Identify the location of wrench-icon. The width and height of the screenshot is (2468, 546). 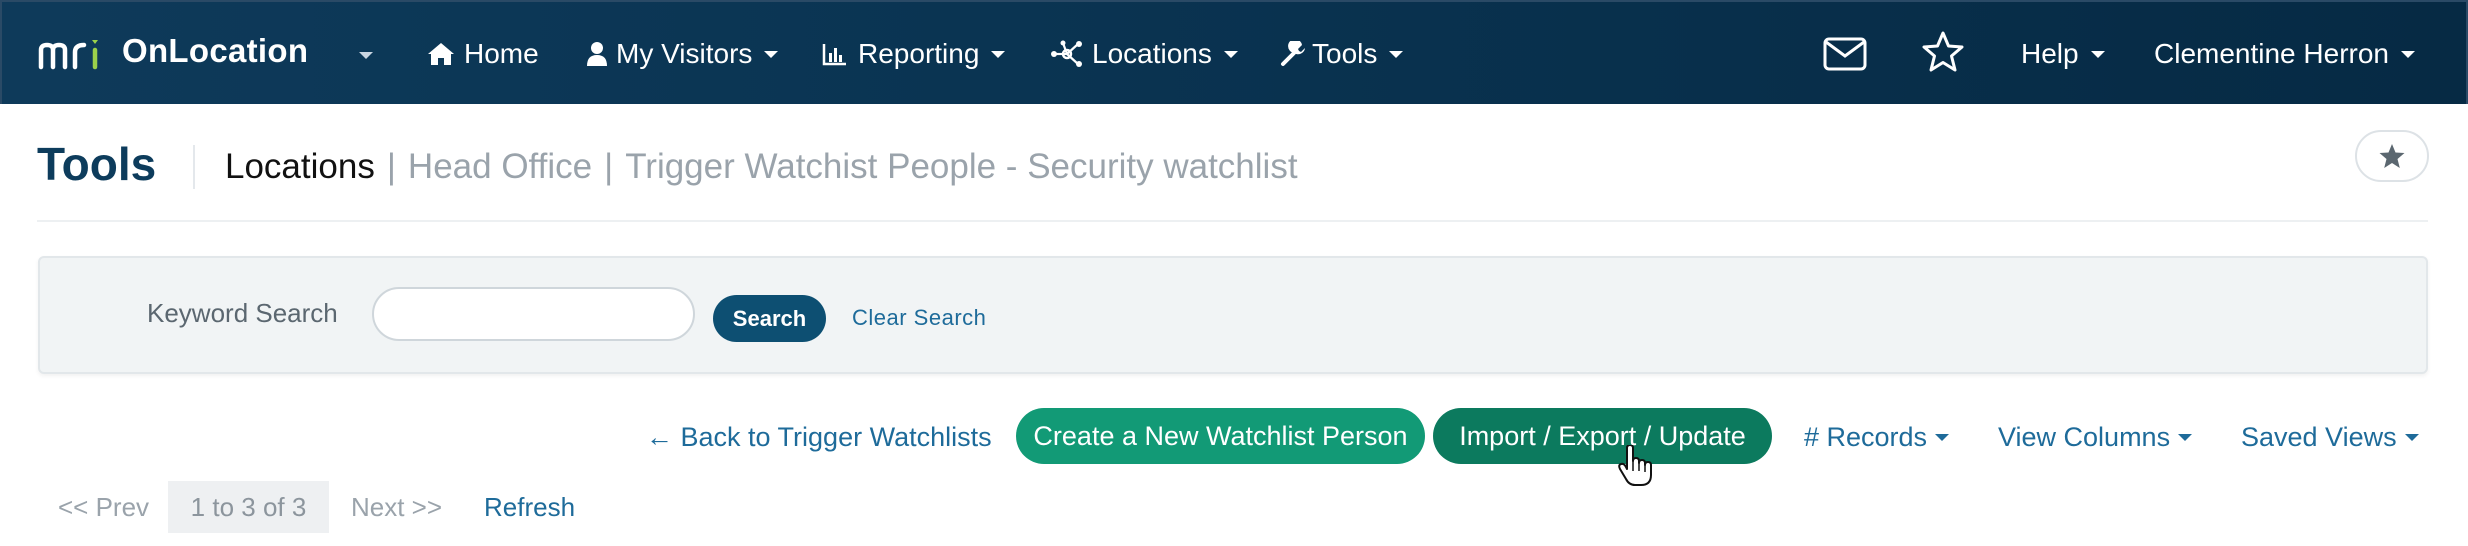
(1293, 53).